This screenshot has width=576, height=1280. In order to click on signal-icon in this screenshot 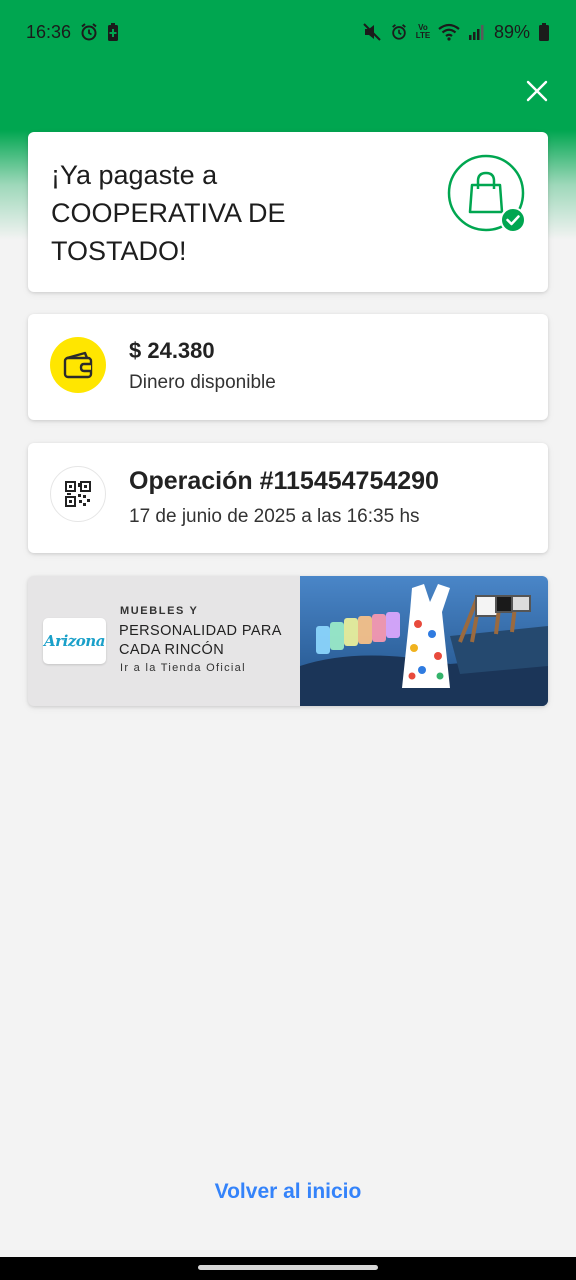, I will do `click(477, 32)`.